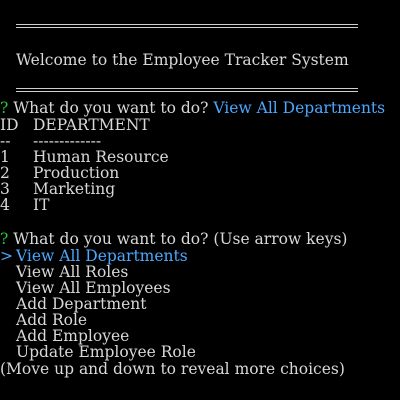  Describe the element at coordinates (76, 173) in the screenshot. I see `table-row-name: Production` at that location.